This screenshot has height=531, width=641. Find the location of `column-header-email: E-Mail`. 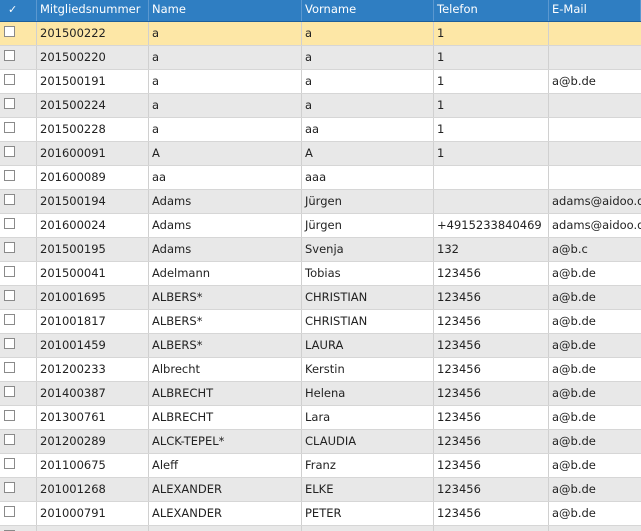

column-header-email: E-Mail is located at coordinates (595, 10).